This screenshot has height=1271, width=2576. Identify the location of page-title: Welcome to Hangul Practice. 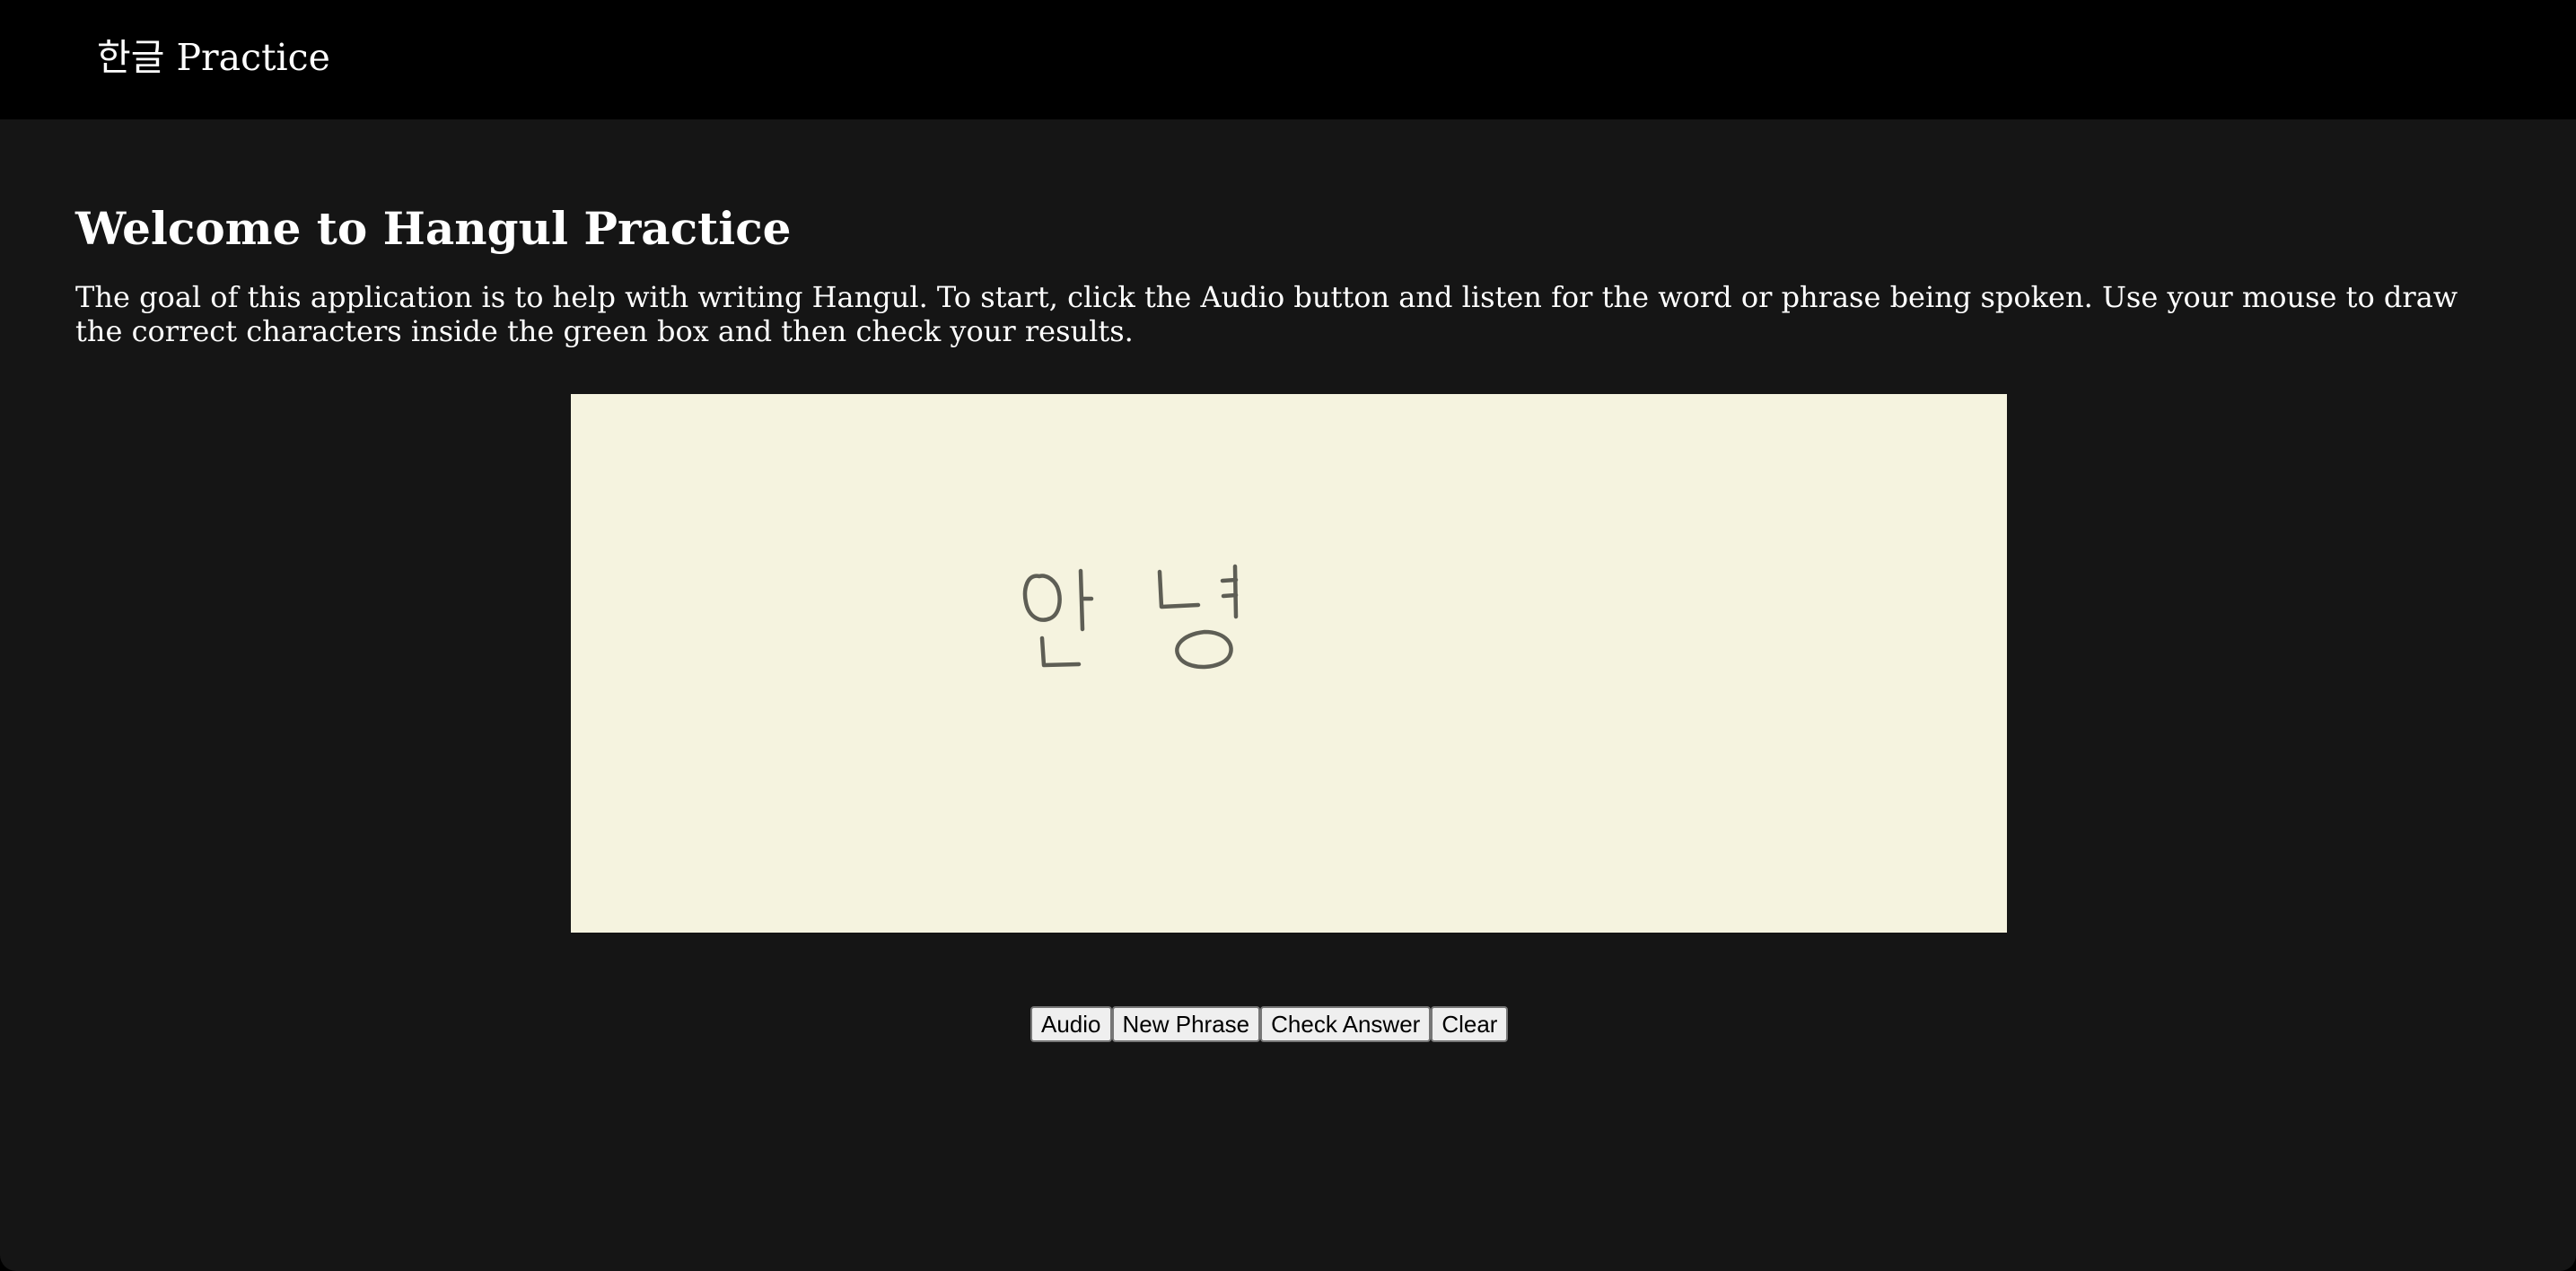
(433, 228).